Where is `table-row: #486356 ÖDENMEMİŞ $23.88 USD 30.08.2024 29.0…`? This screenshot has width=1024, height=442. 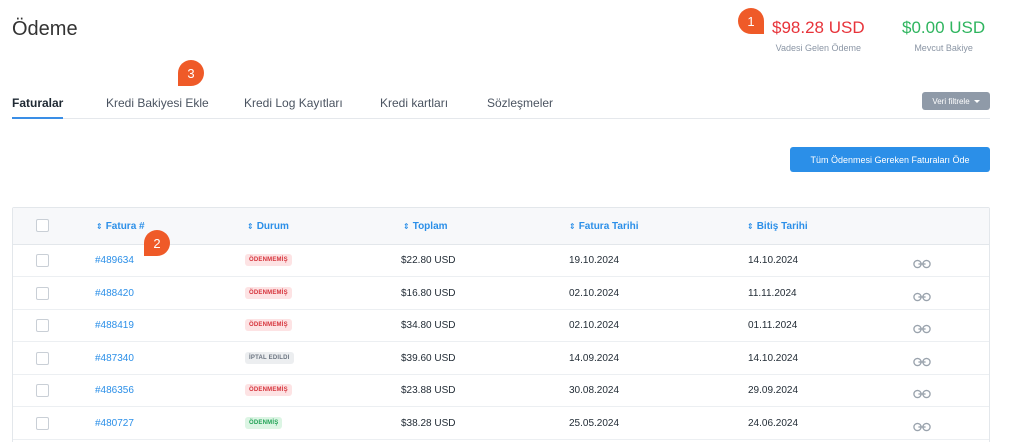
table-row: #486356 ÖDENMEMİŞ $23.88 USD 30.08.2024 29.0… is located at coordinates (501, 391).